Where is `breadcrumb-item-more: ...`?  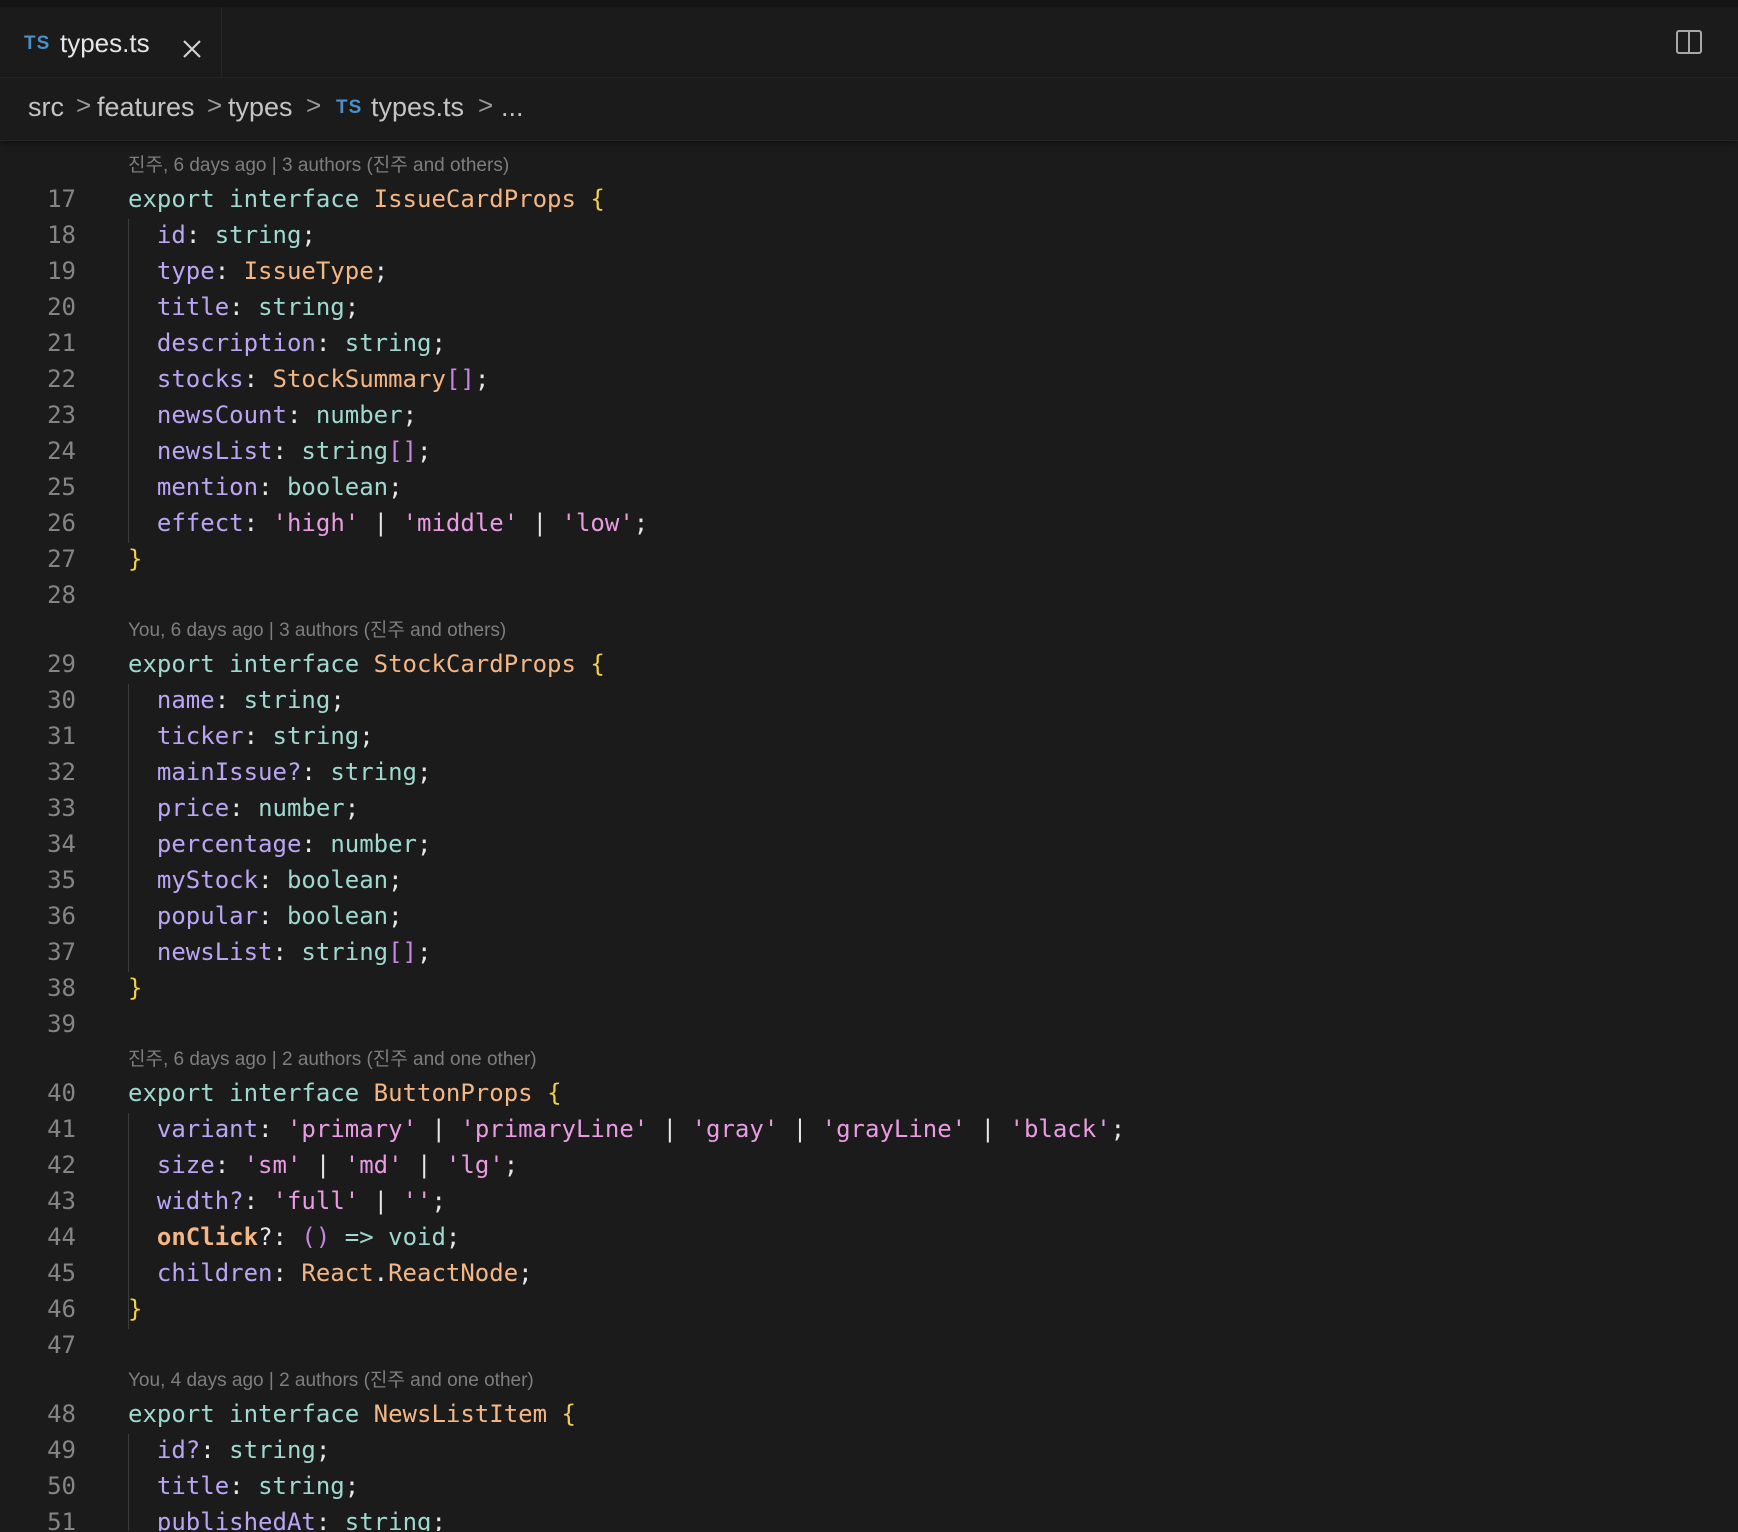 breadcrumb-item-more: ... is located at coordinates (512, 107).